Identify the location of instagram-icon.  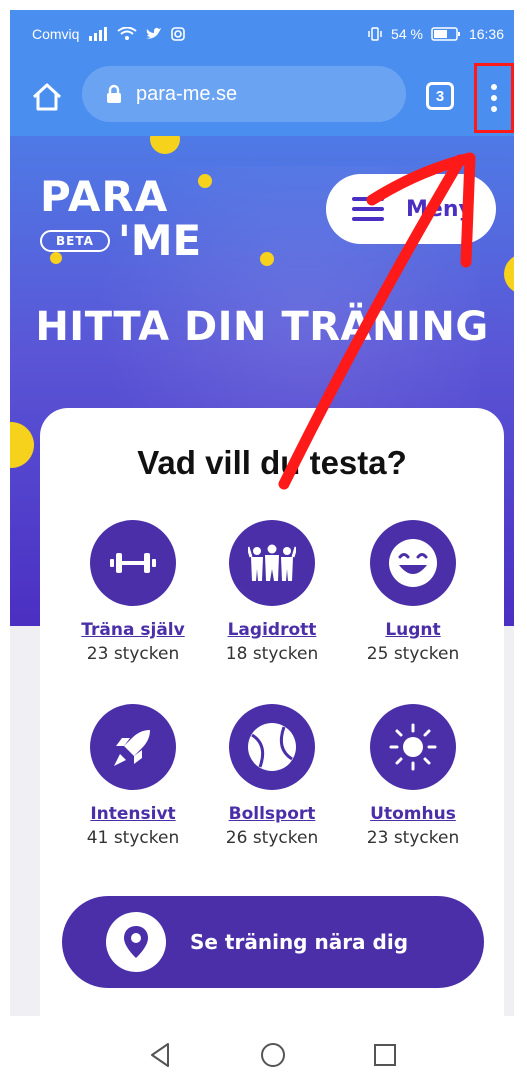
(178, 34).